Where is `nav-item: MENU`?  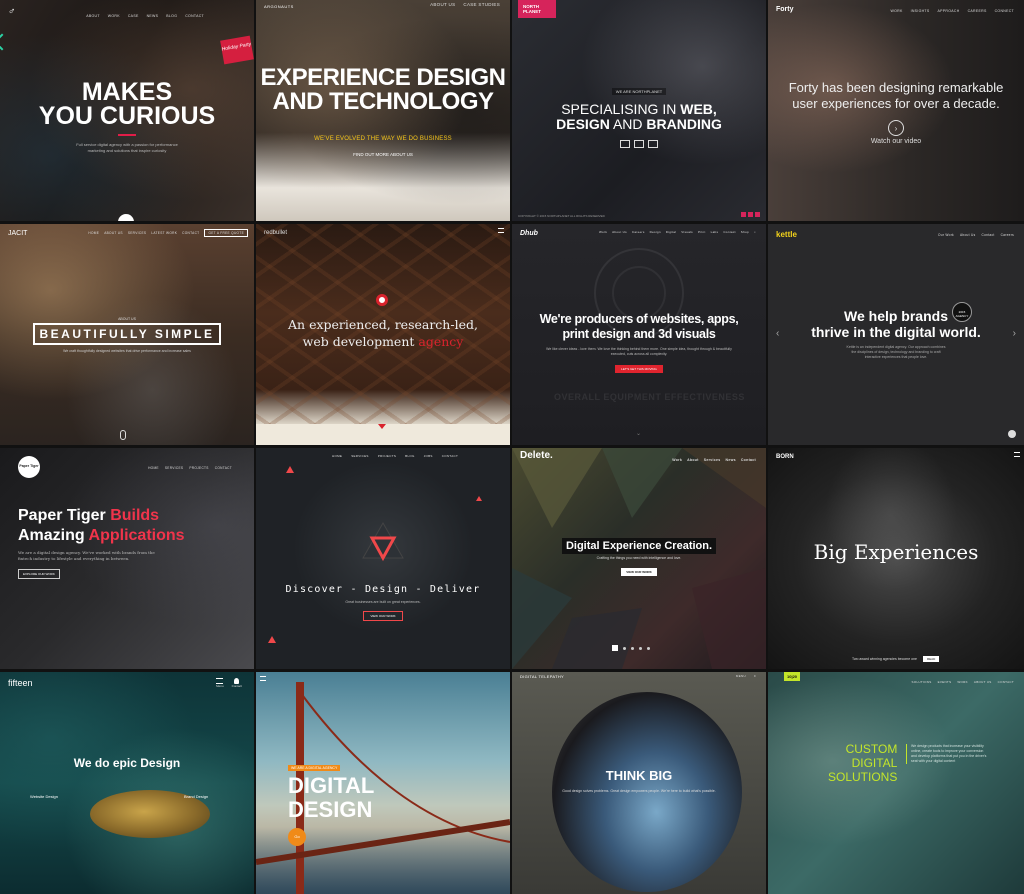
nav-item: MENU is located at coordinates (741, 676).